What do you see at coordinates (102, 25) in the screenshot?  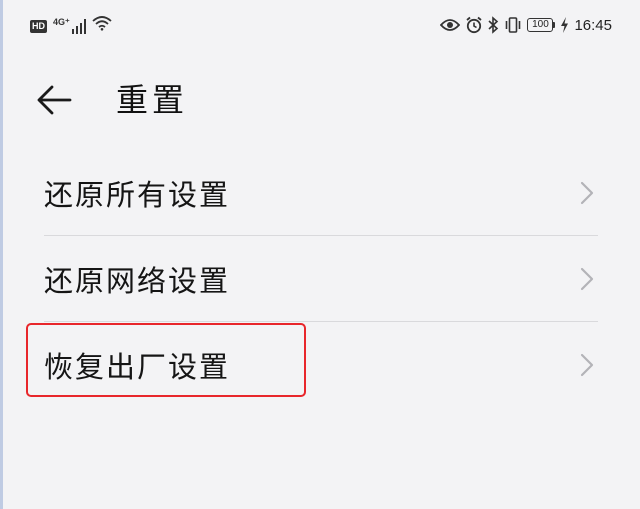 I see `wifi-icon` at bounding box center [102, 25].